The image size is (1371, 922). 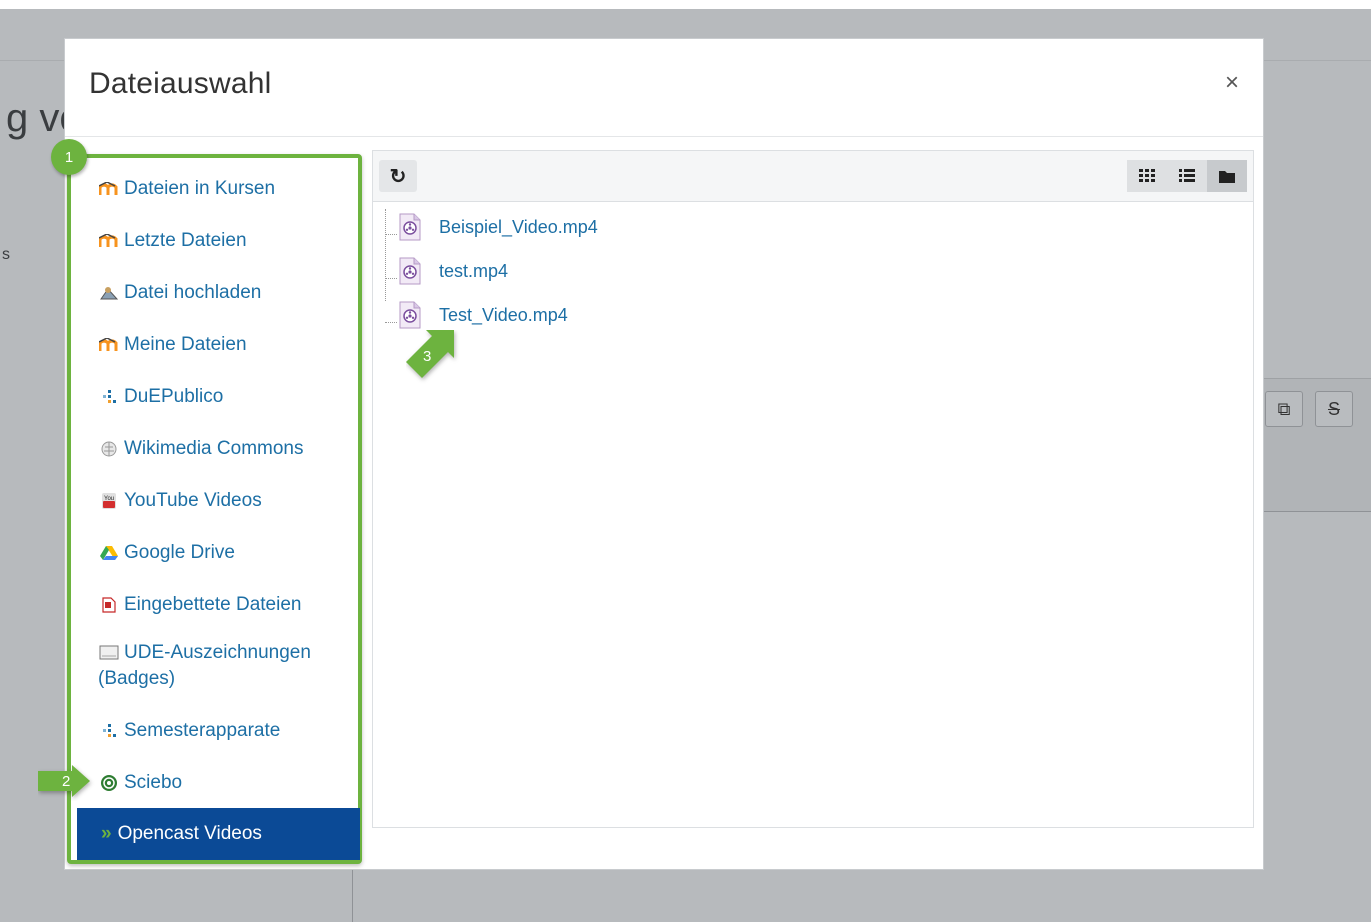 I want to click on sciebo-icon, so click(x=109, y=783).